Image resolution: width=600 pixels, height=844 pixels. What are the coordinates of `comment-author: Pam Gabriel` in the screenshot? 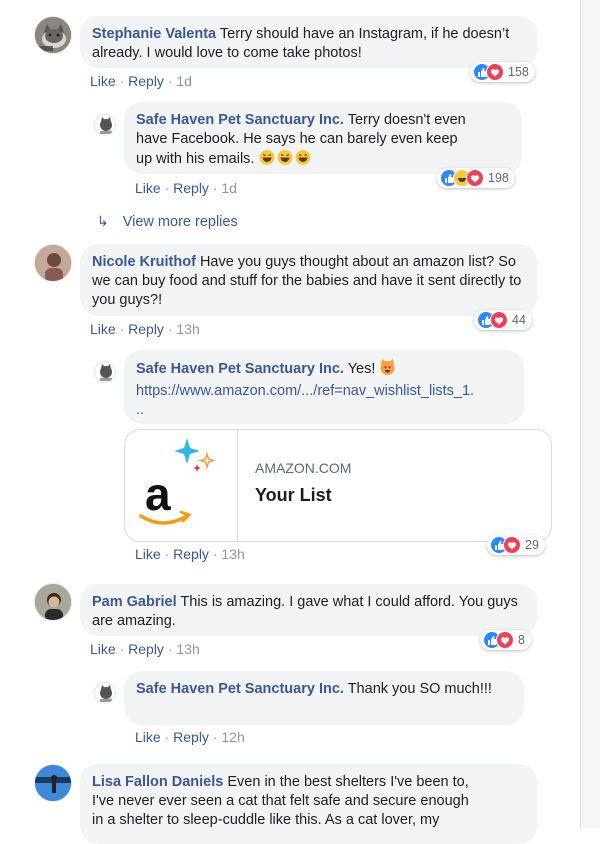 It's located at (134, 602).